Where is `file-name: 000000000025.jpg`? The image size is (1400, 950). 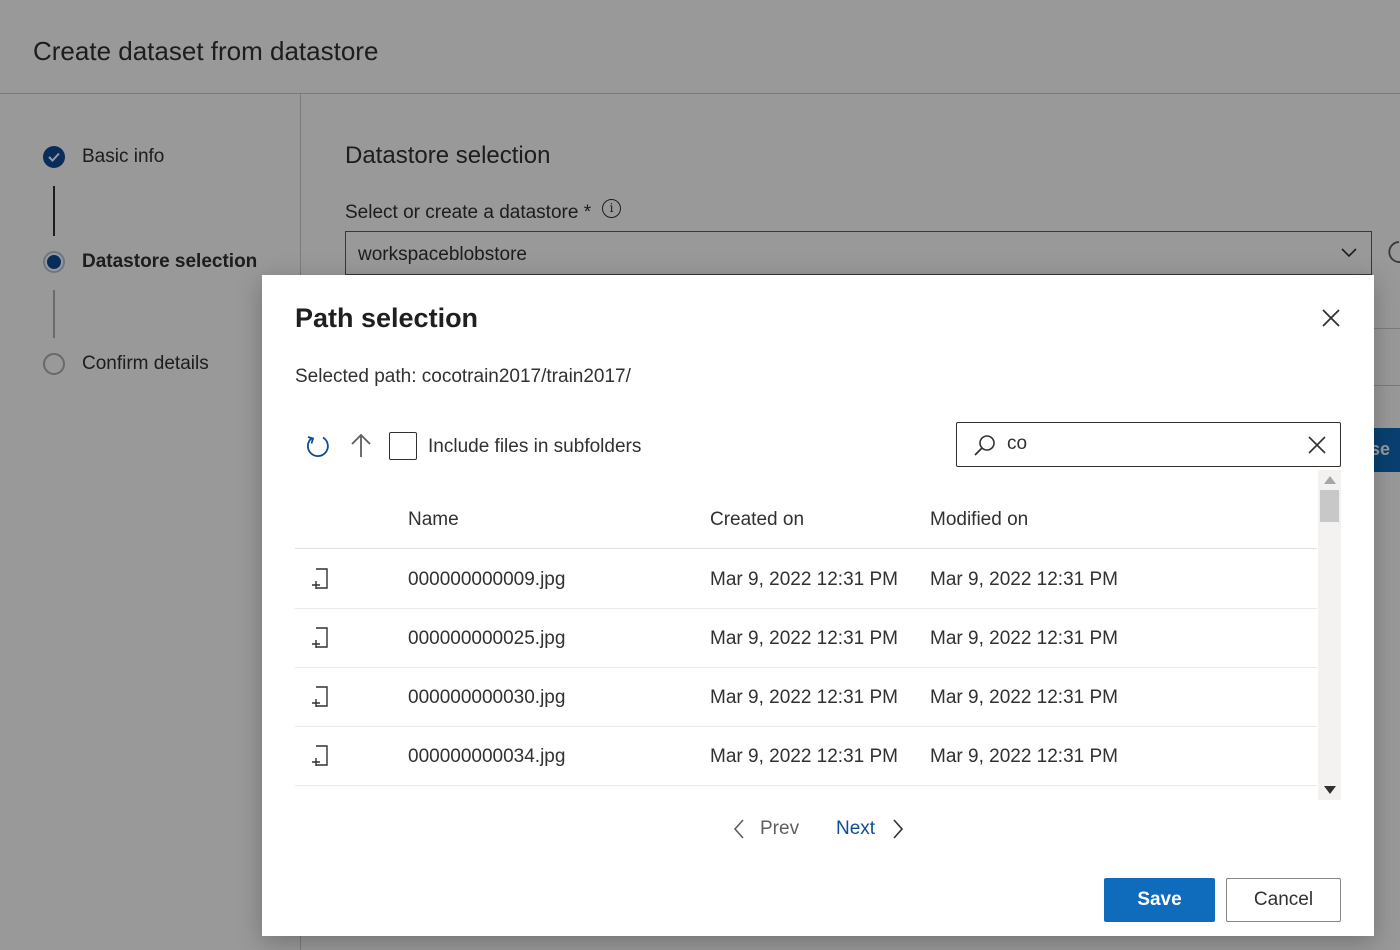 file-name: 000000000025.jpg is located at coordinates (487, 638).